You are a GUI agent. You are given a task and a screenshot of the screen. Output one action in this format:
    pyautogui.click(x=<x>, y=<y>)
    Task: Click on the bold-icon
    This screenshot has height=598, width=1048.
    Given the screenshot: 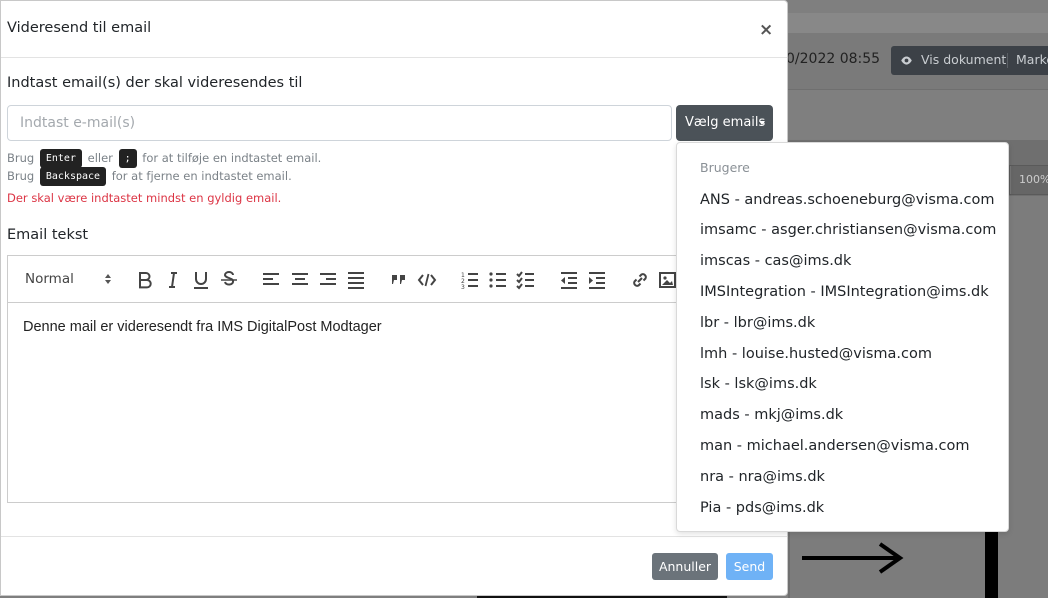 What is the action you would take?
    pyautogui.click(x=145, y=280)
    